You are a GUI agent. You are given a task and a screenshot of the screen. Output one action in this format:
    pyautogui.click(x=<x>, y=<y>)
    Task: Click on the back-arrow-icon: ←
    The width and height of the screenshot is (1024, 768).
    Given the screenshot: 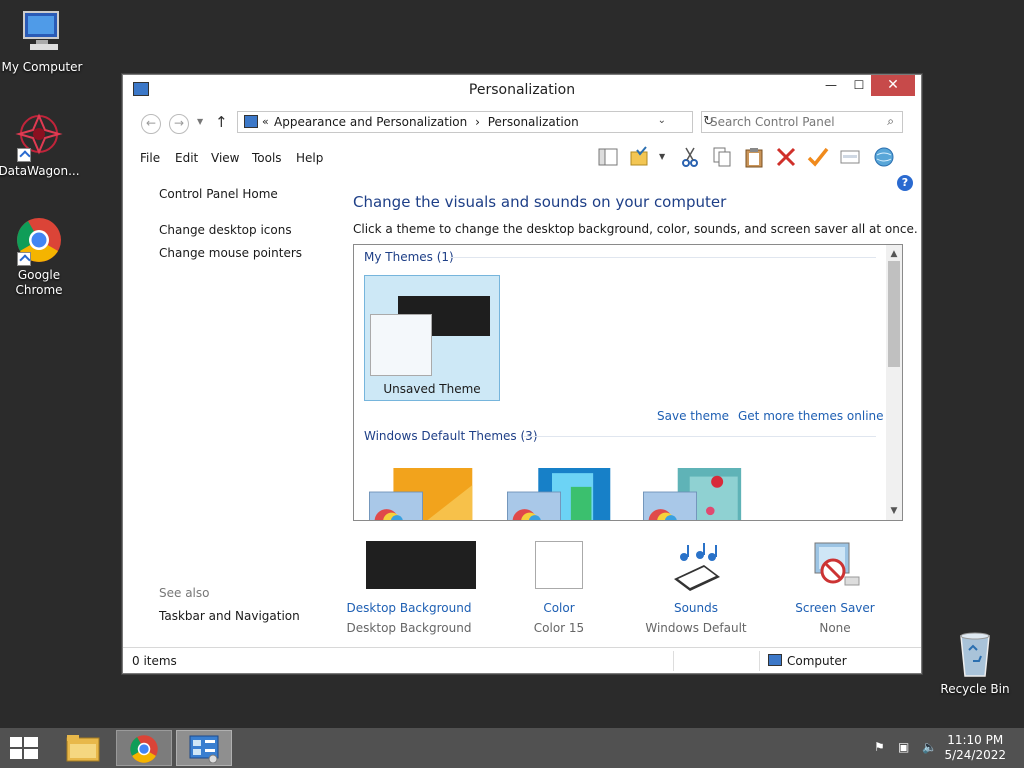 What is the action you would take?
    pyautogui.click(x=151, y=124)
    